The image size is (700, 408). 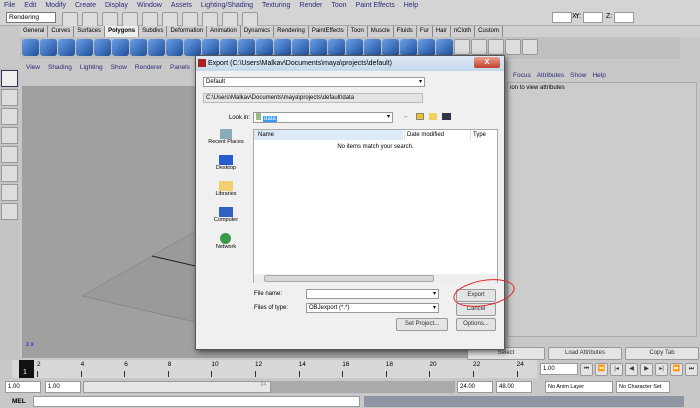 I want to click on load-attributes-button: Load Attributes, so click(x=585, y=353).